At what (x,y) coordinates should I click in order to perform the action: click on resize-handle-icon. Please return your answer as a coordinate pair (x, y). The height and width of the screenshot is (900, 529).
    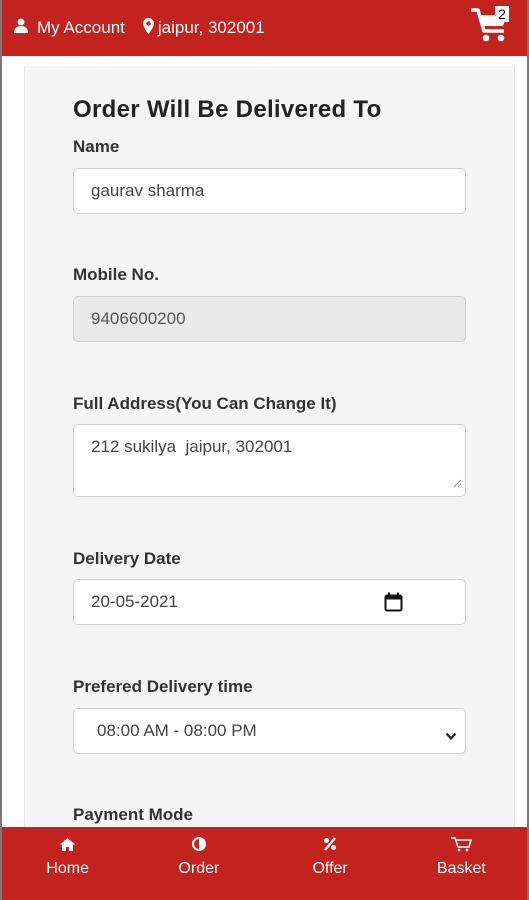
    Looking at the image, I should click on (457, 483).